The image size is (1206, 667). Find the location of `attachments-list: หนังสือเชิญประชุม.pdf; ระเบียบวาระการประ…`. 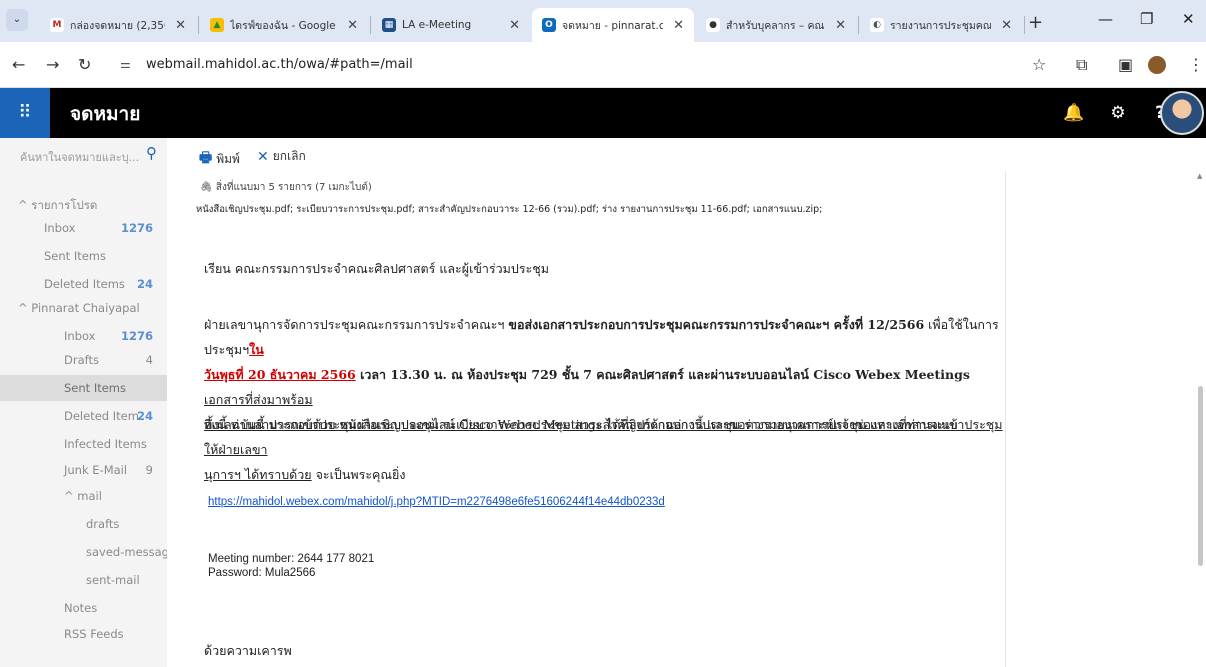

attachments-list: หนังสือเชิญประชุม.pdf; ระเบียบวาระการประ… is located at coordinates (509, 209).